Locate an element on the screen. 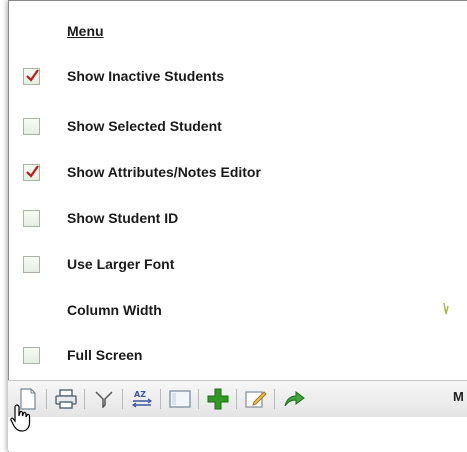 Image resolution: width=467 pixels, height=452 pixels. menu-item-column-width: Column Width is located at coordinates (243, 310).